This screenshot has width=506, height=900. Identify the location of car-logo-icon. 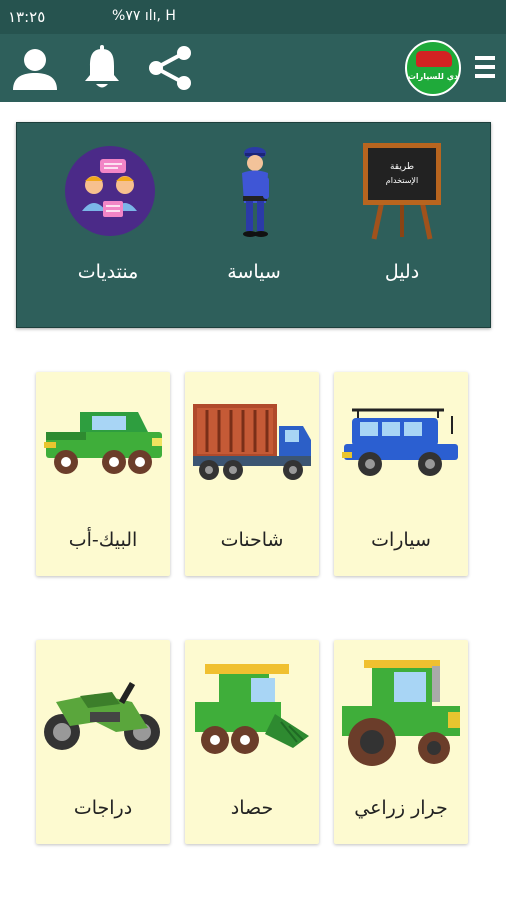
(434, 59).